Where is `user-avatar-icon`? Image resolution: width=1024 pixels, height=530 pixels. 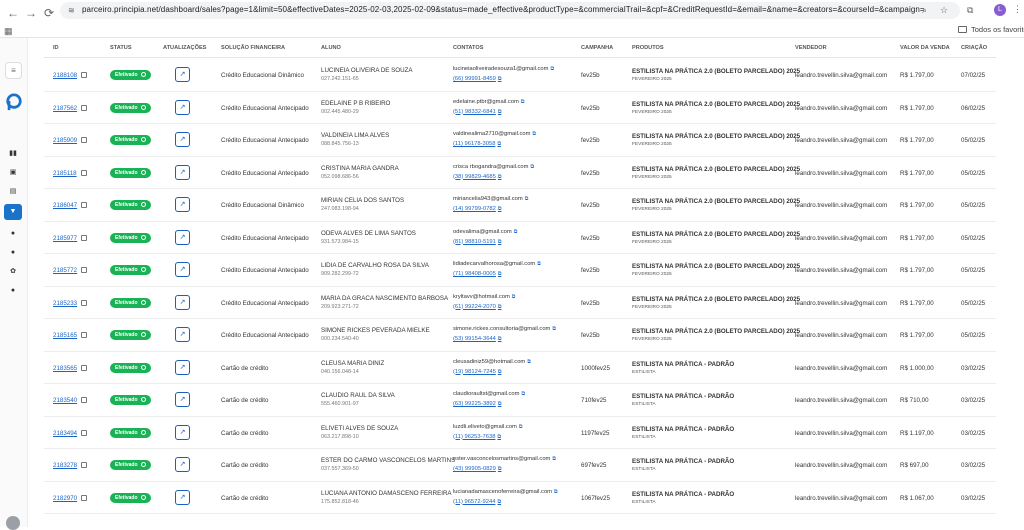
user-avatar-icon is located at coordinates (13, 523).